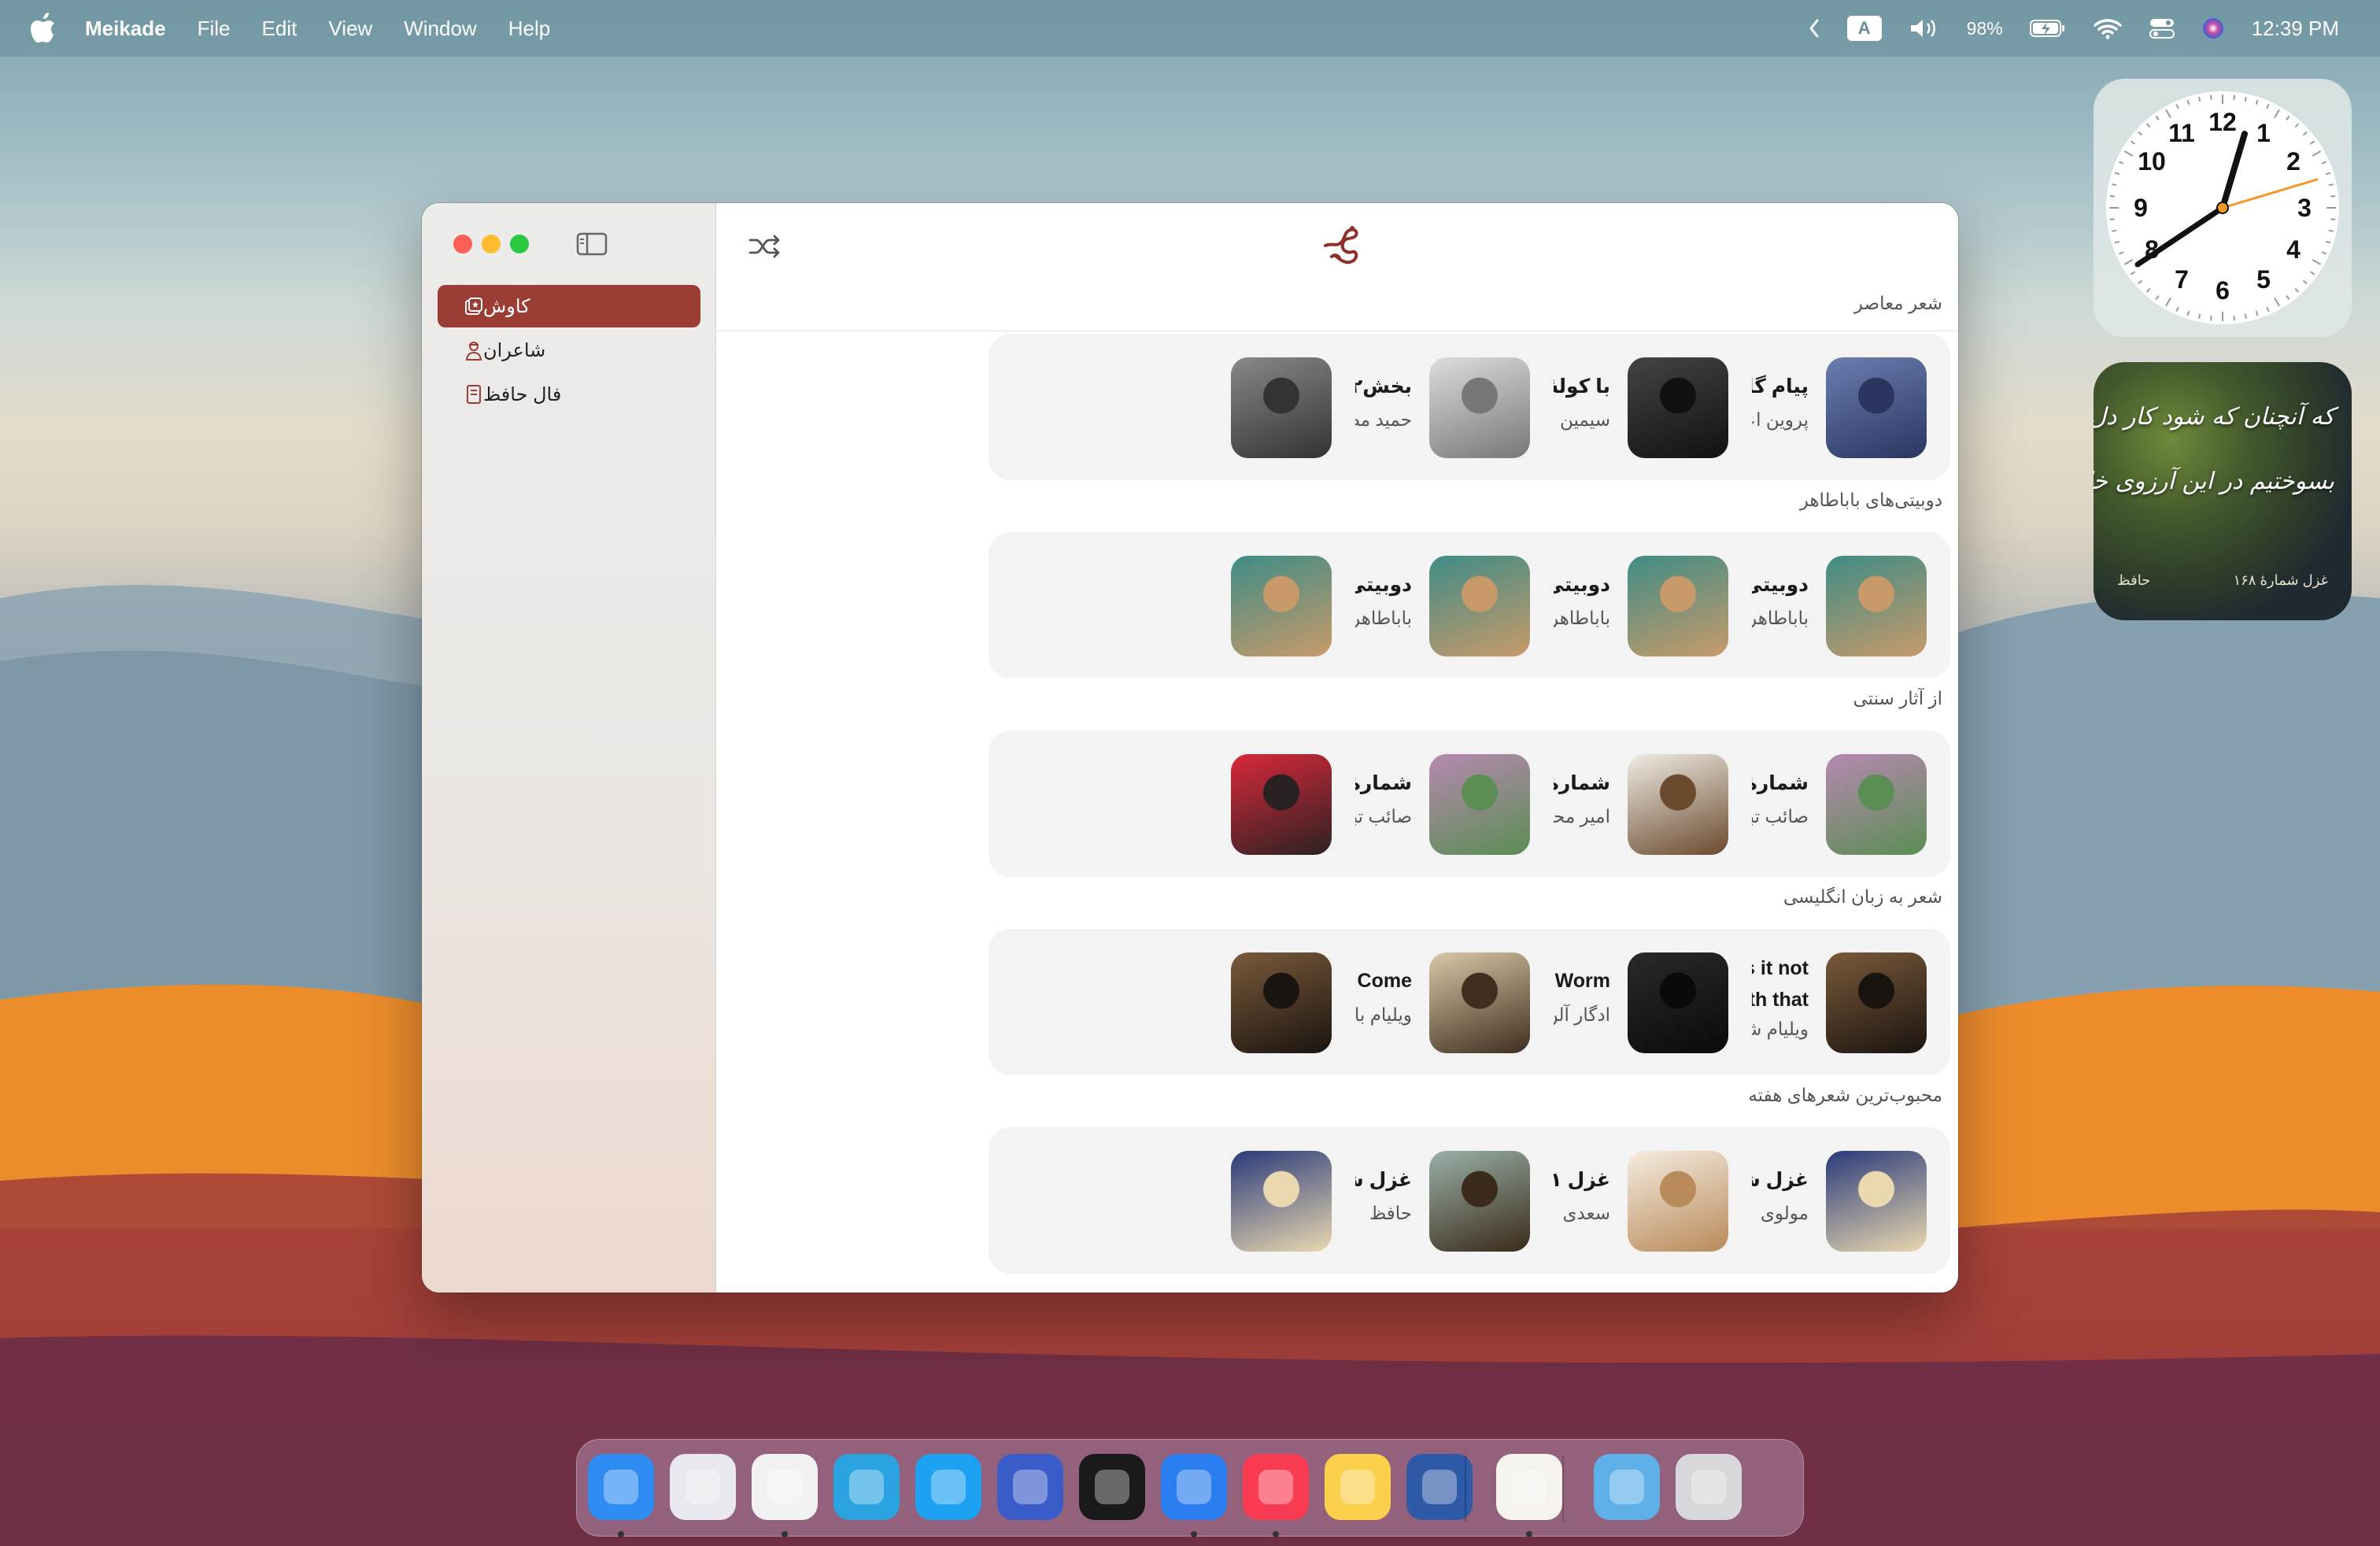  What do you see at coordinates (1814, 28) in the screenshot?
I see `chevron-left-icon` at bounding box center [1814, 28].